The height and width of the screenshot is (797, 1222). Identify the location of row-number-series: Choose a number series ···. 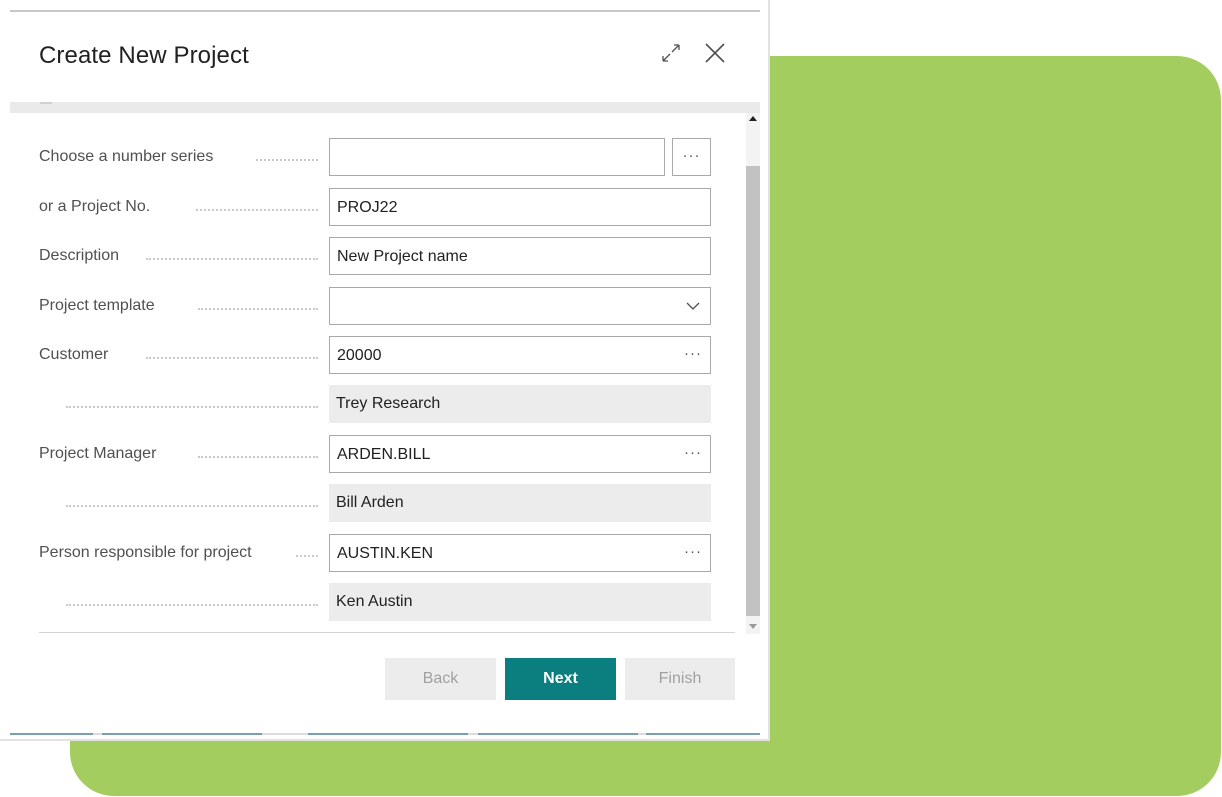
(375, 157).